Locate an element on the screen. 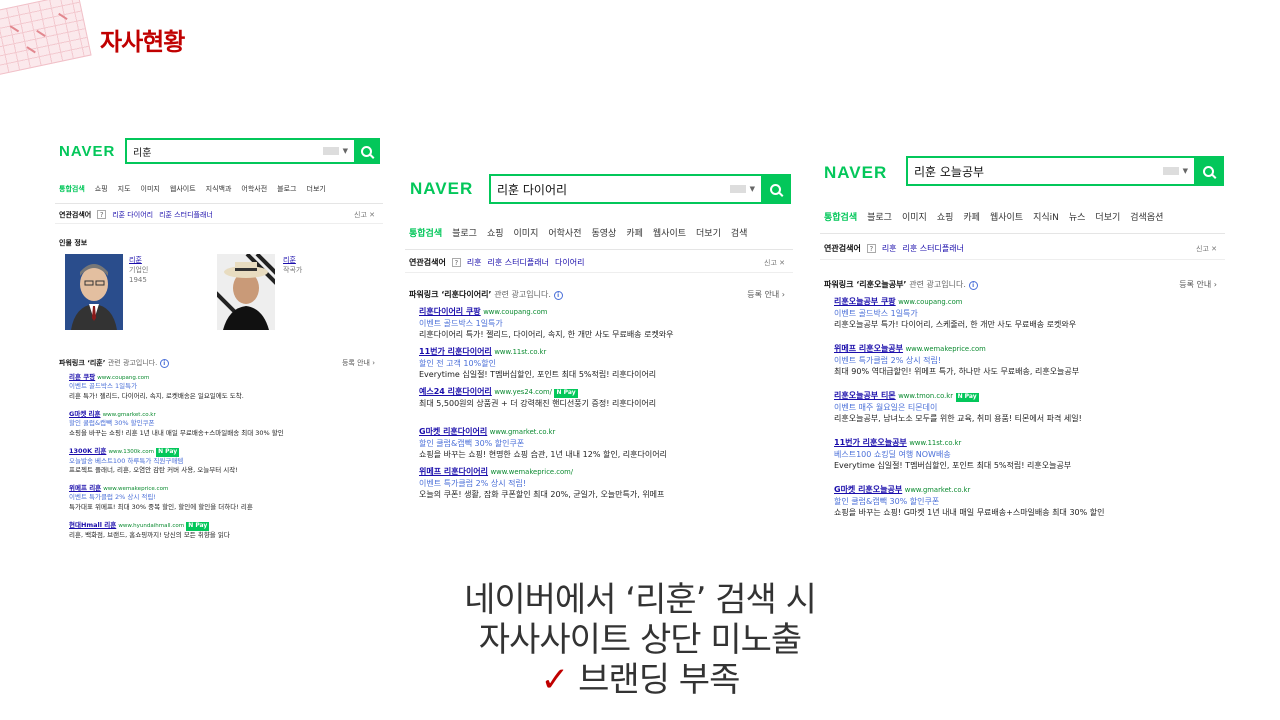 Image resolution: width=1280 pixels, height=720 pixels. search-box: 리훈 다이어리 ▼ is located at coordinates (640, 189).